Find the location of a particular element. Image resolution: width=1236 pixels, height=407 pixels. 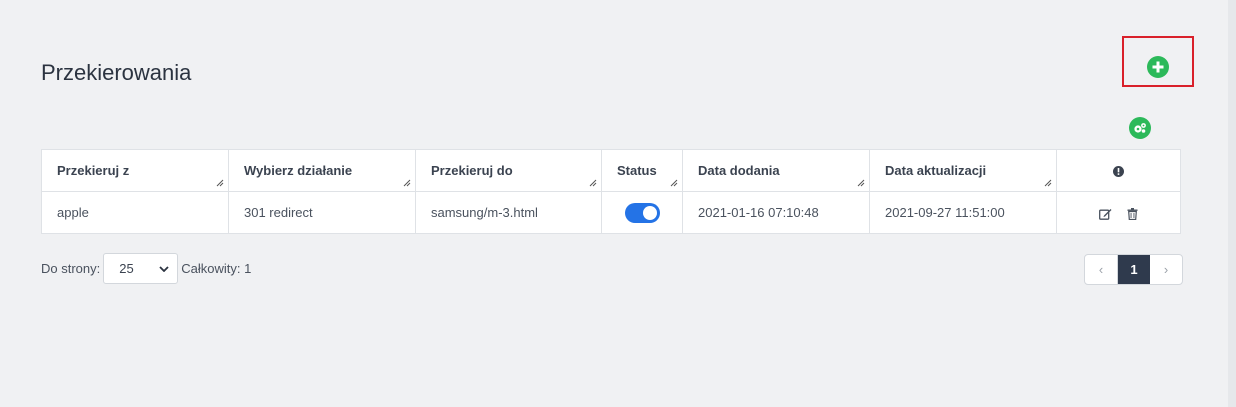

per-page-label: Do strony: is located at coordinates (71, 268).